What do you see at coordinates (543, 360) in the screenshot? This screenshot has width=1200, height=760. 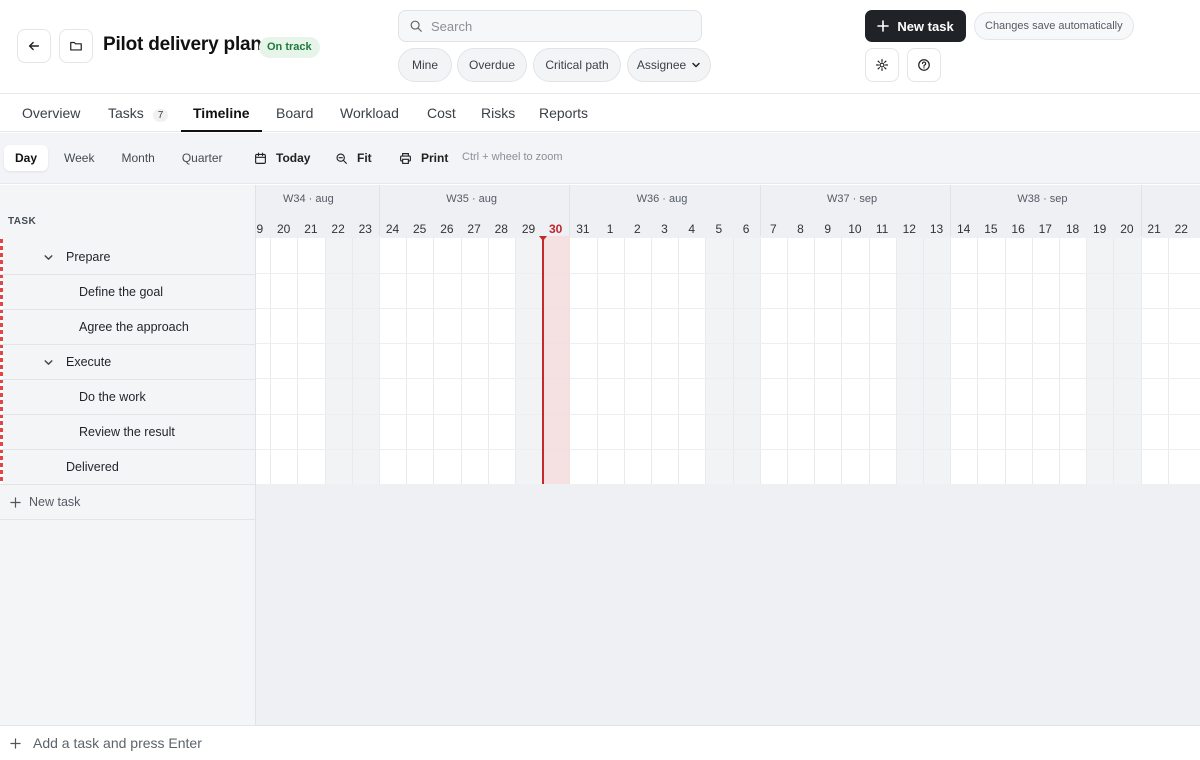 I see `today-line` at bounding box center [543, 360].